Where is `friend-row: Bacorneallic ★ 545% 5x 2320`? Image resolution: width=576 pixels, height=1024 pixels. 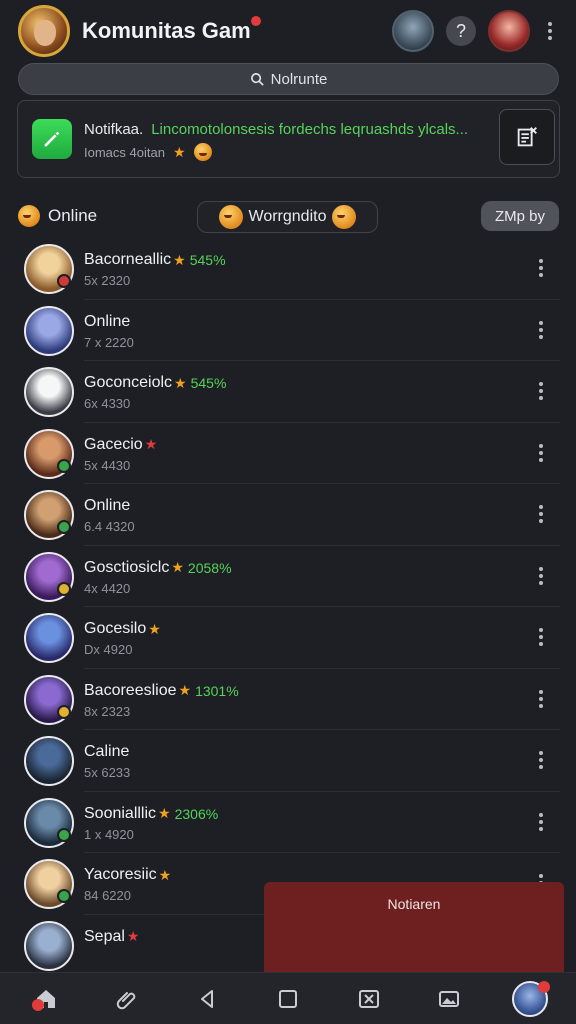
friend-row: Bacorneallic ★ 545% 5x 2320 is located at coordinates (288, 269).